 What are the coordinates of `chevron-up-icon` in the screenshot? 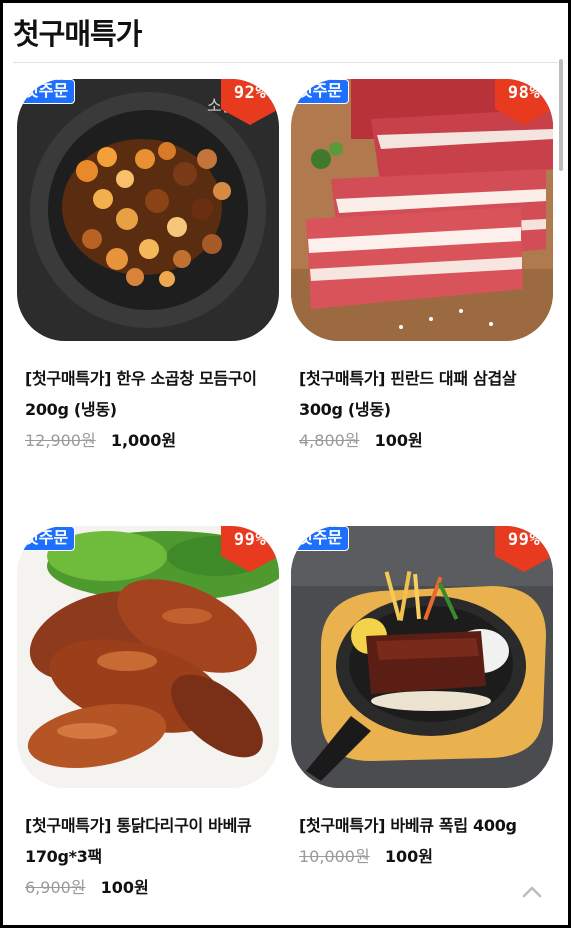 It's located at (532, 892).